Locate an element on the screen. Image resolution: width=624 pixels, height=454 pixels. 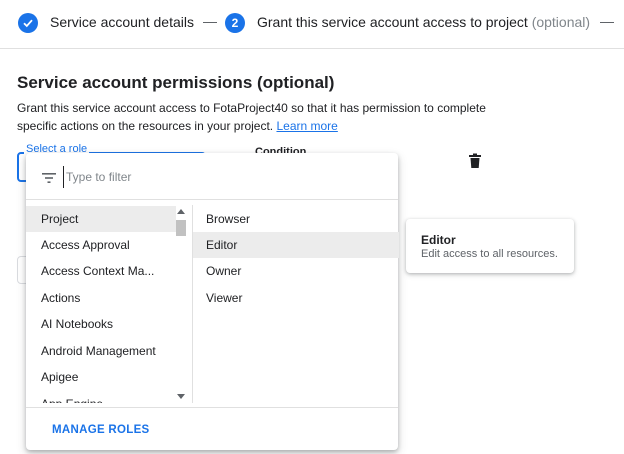
manage-roles-button: MANAGE ROLES is located at coordinates (101, 430).